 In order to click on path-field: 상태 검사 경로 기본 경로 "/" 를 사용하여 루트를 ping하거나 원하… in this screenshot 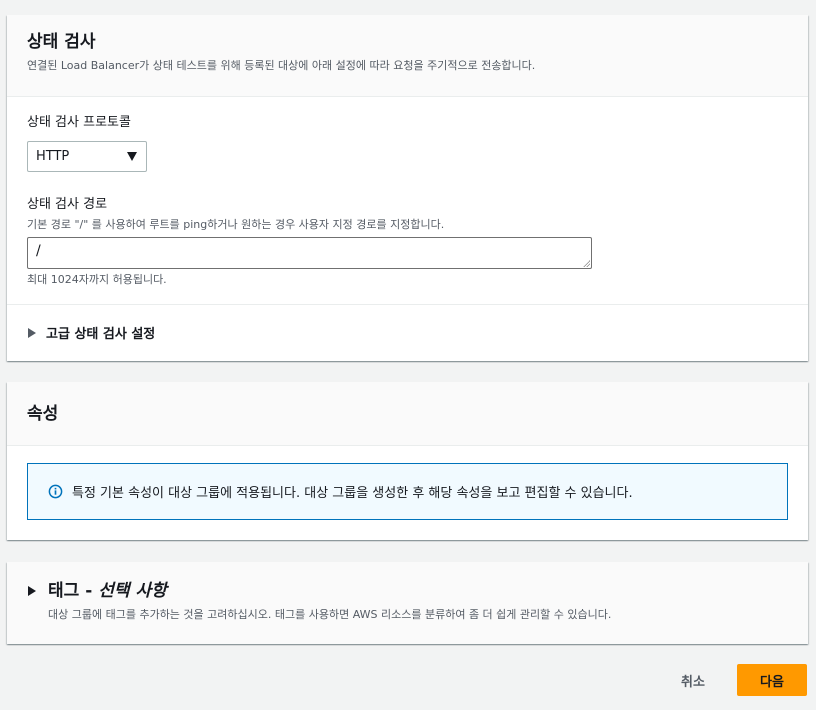, I will do `click(407, 241)`.